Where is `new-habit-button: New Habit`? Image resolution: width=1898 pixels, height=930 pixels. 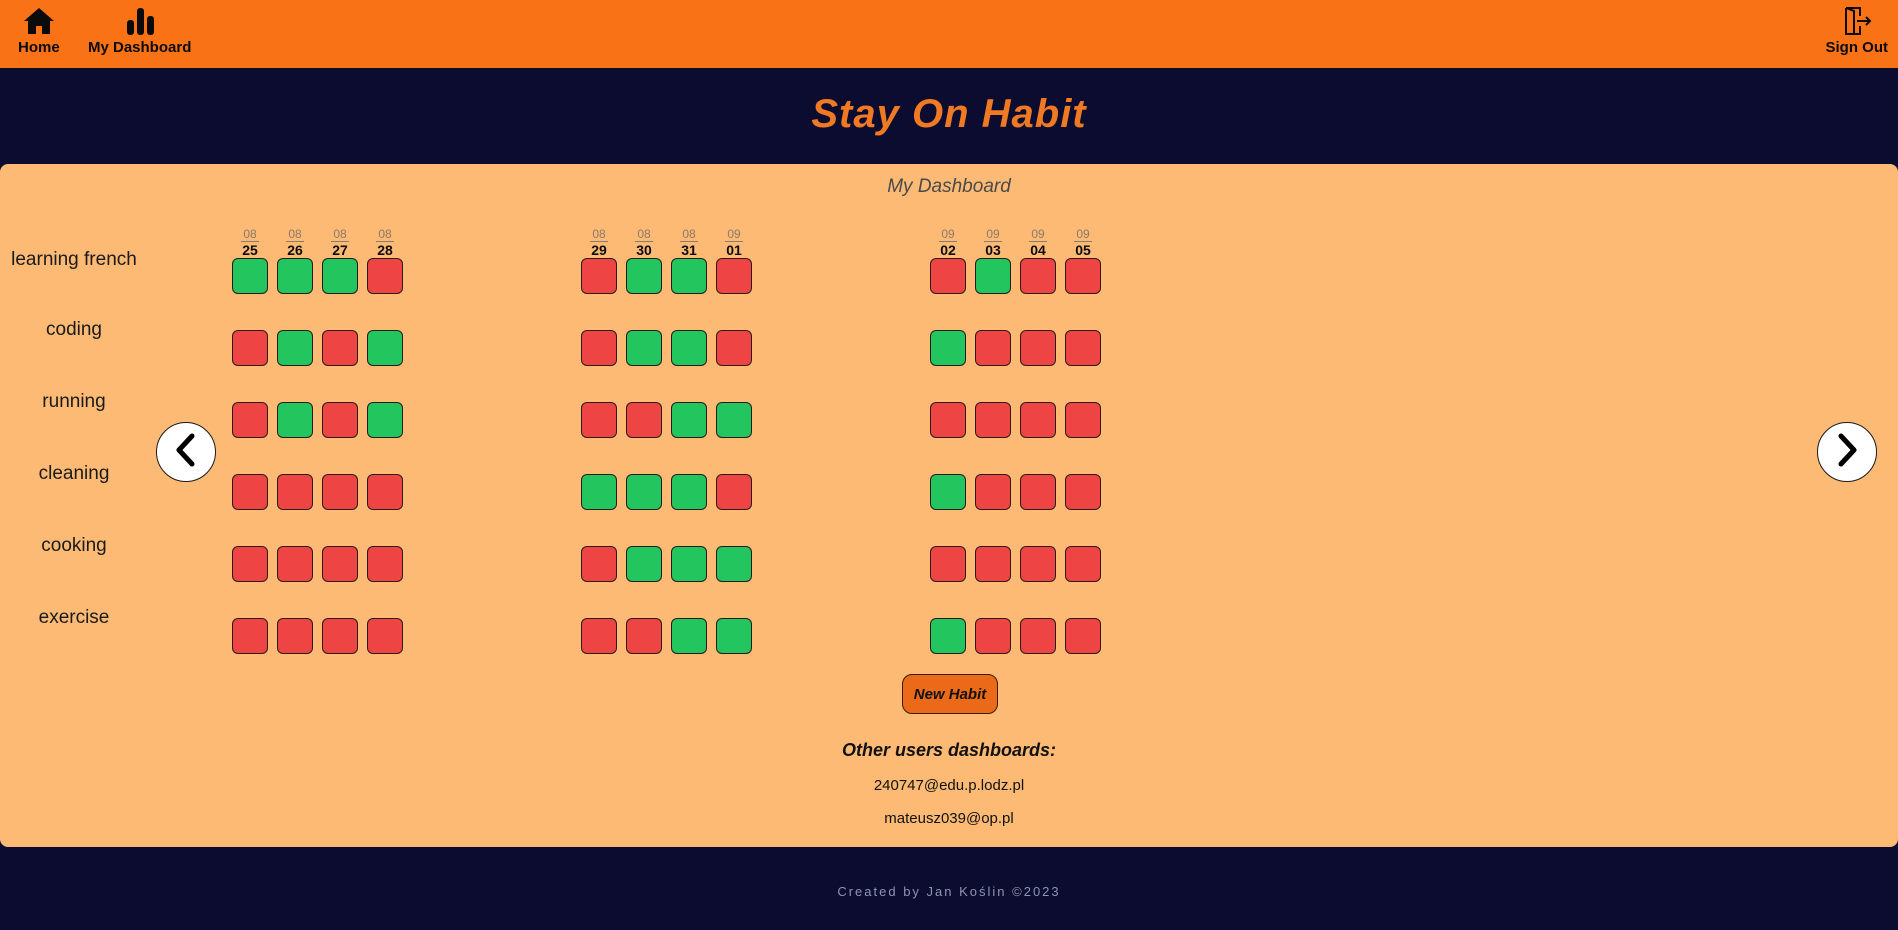
new-habit-button: New Habit is located at coordinates (950, 694).